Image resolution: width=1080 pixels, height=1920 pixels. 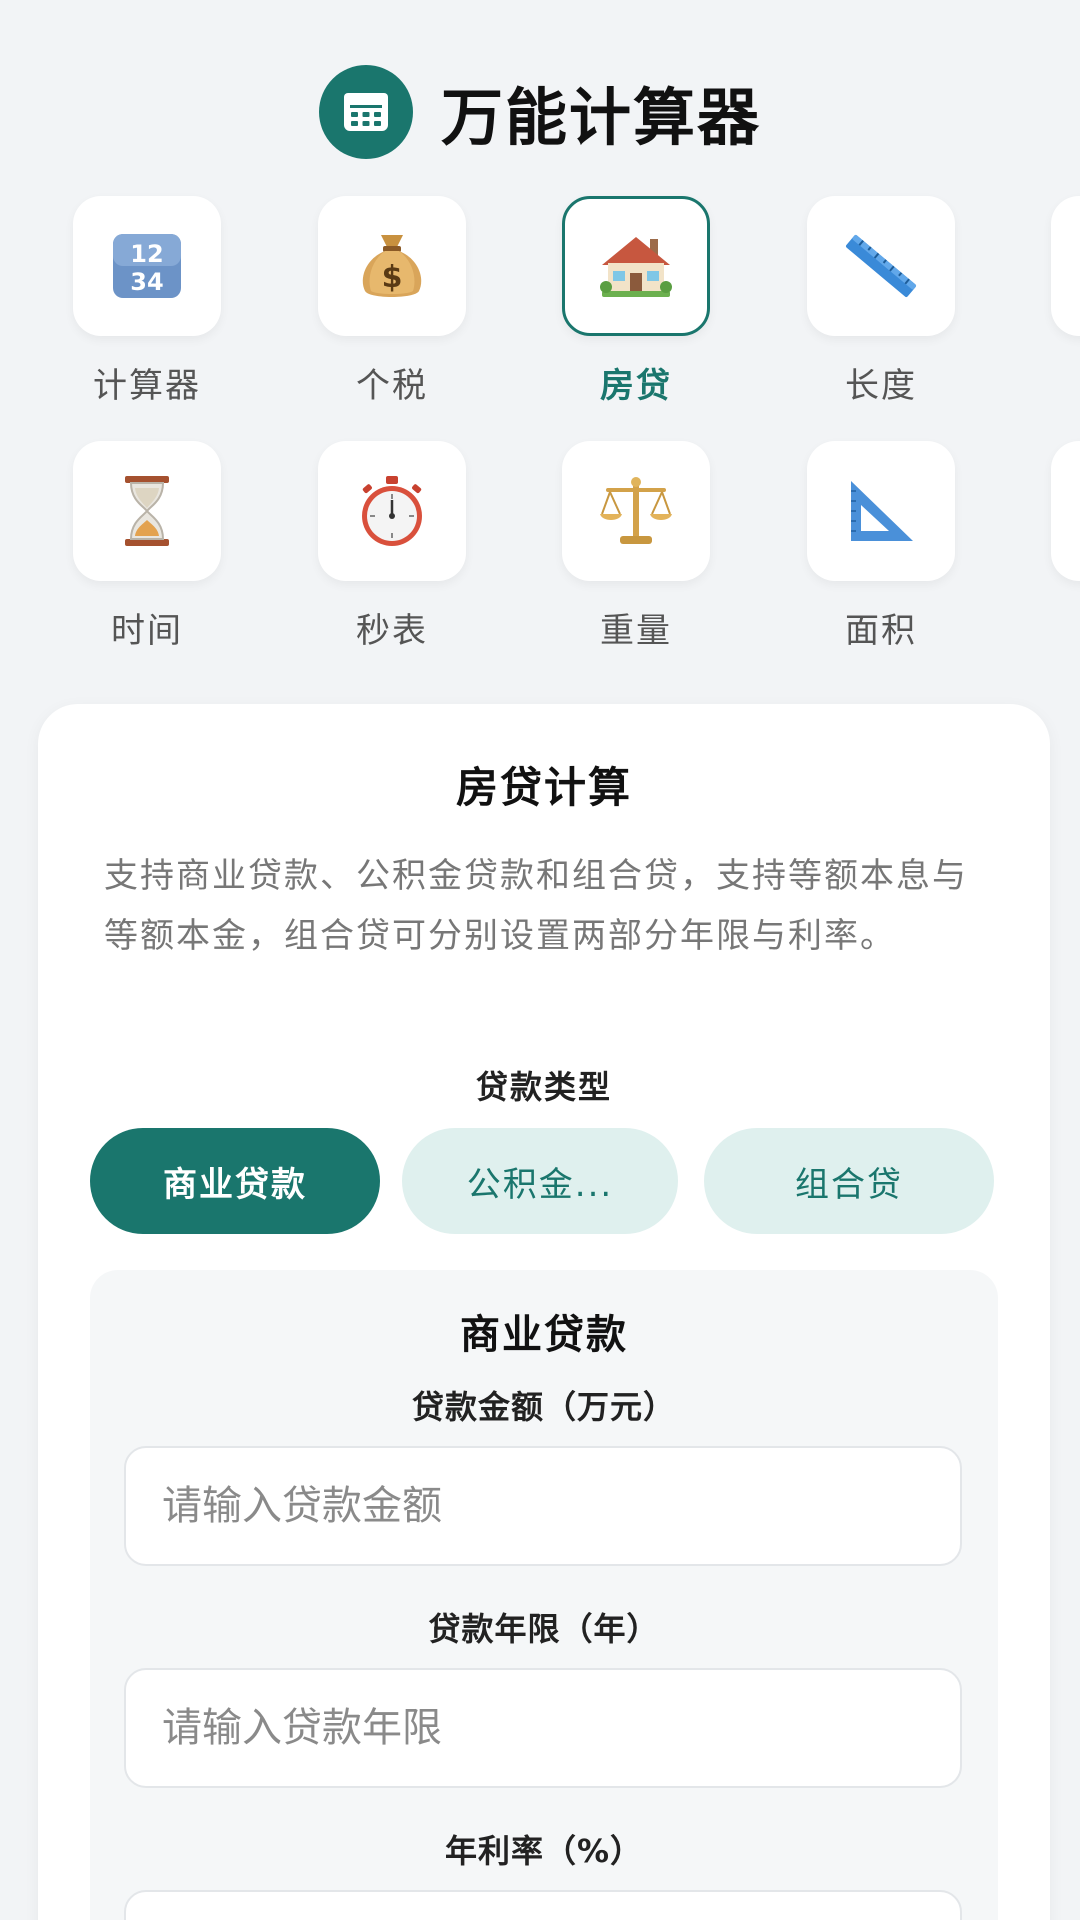 I want to click on loan-type-selector: 商业贷款 公积金... 组合贷, so click(x=545, y=1181).